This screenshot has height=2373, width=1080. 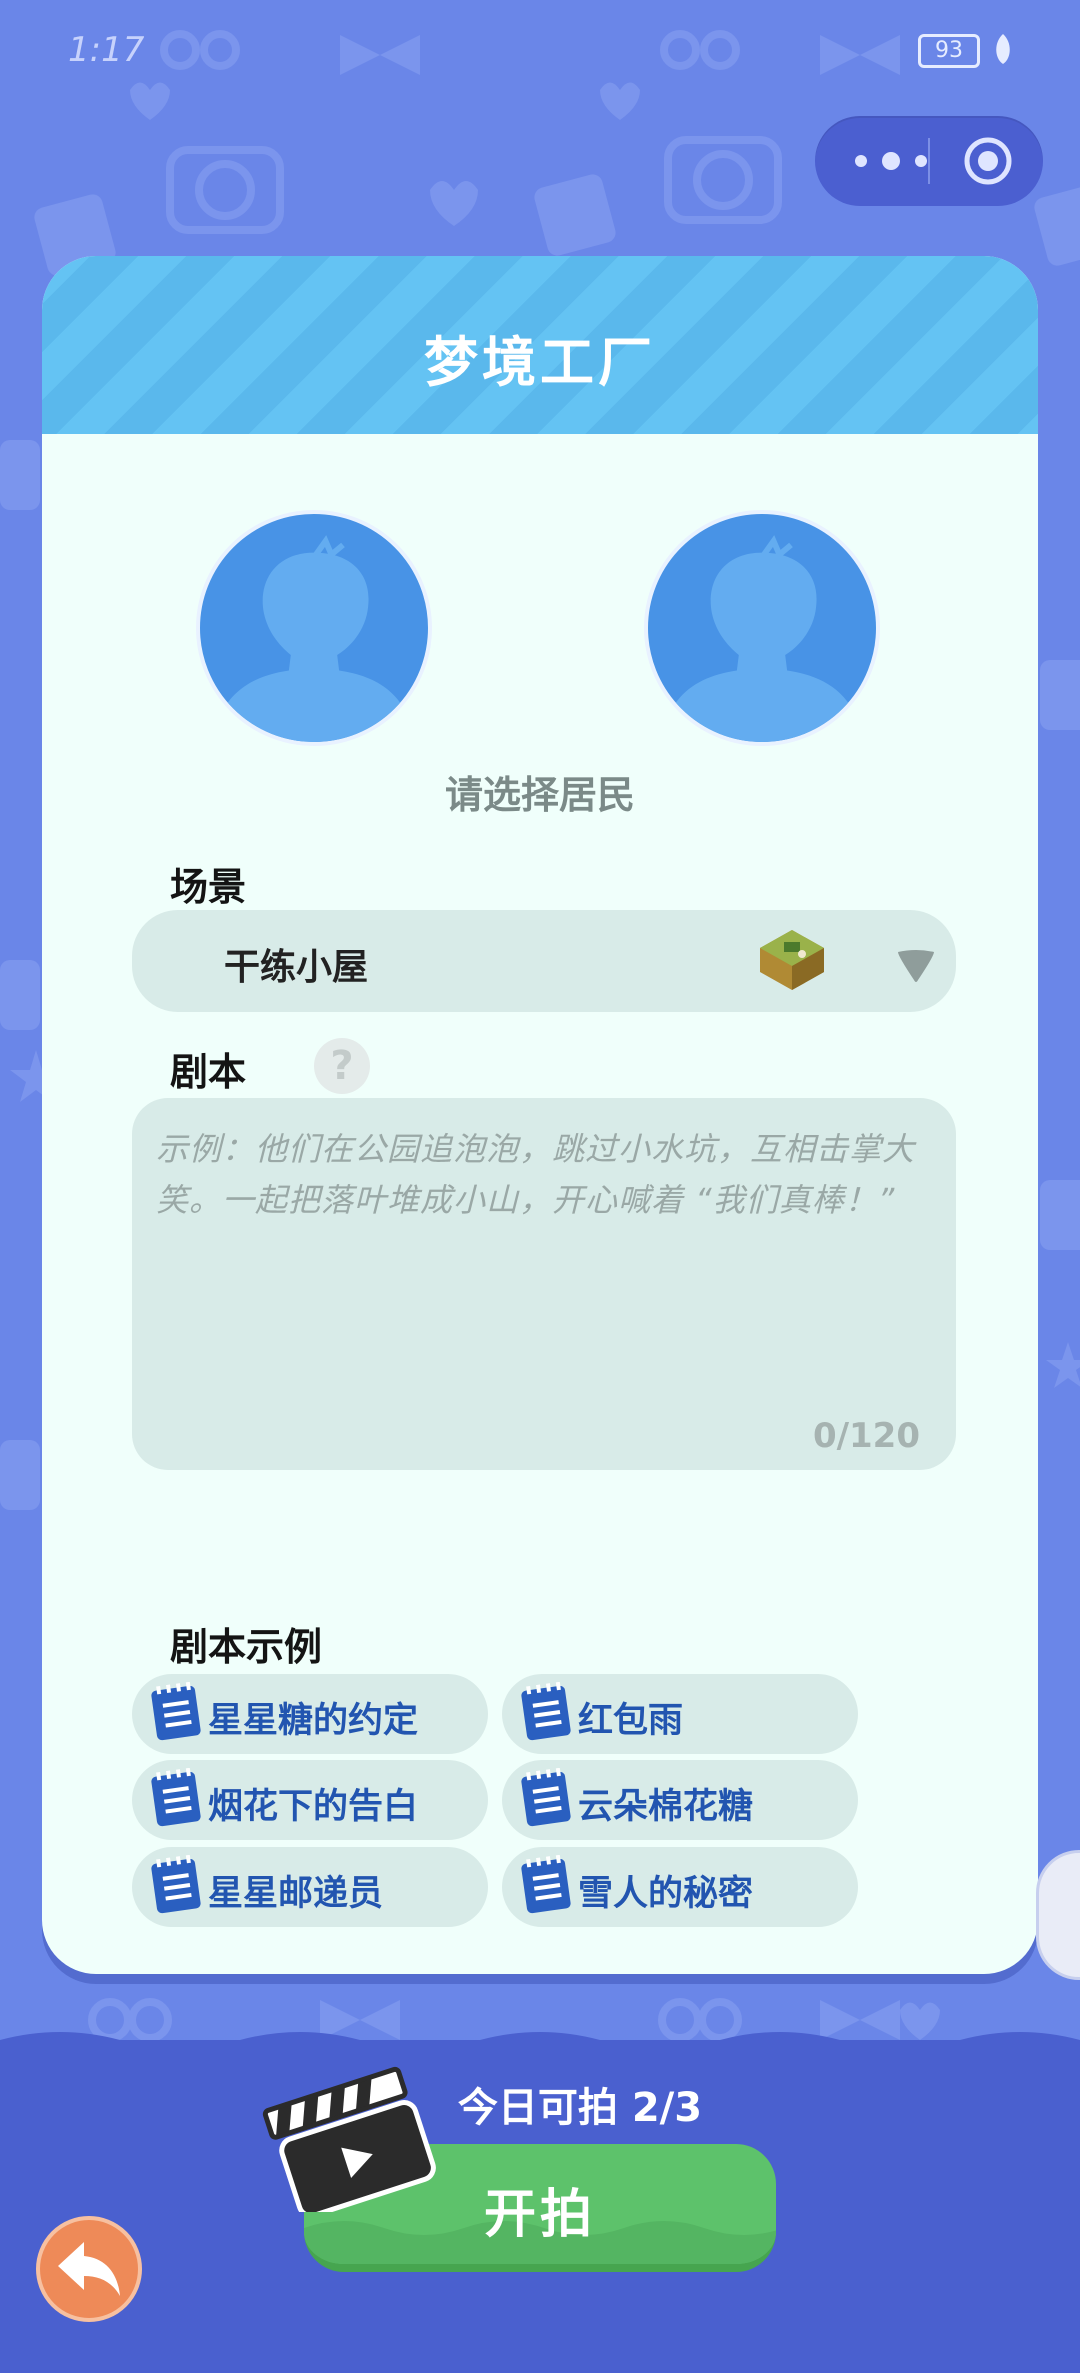 I want to click on back-button, so click(x=89, y=2269).